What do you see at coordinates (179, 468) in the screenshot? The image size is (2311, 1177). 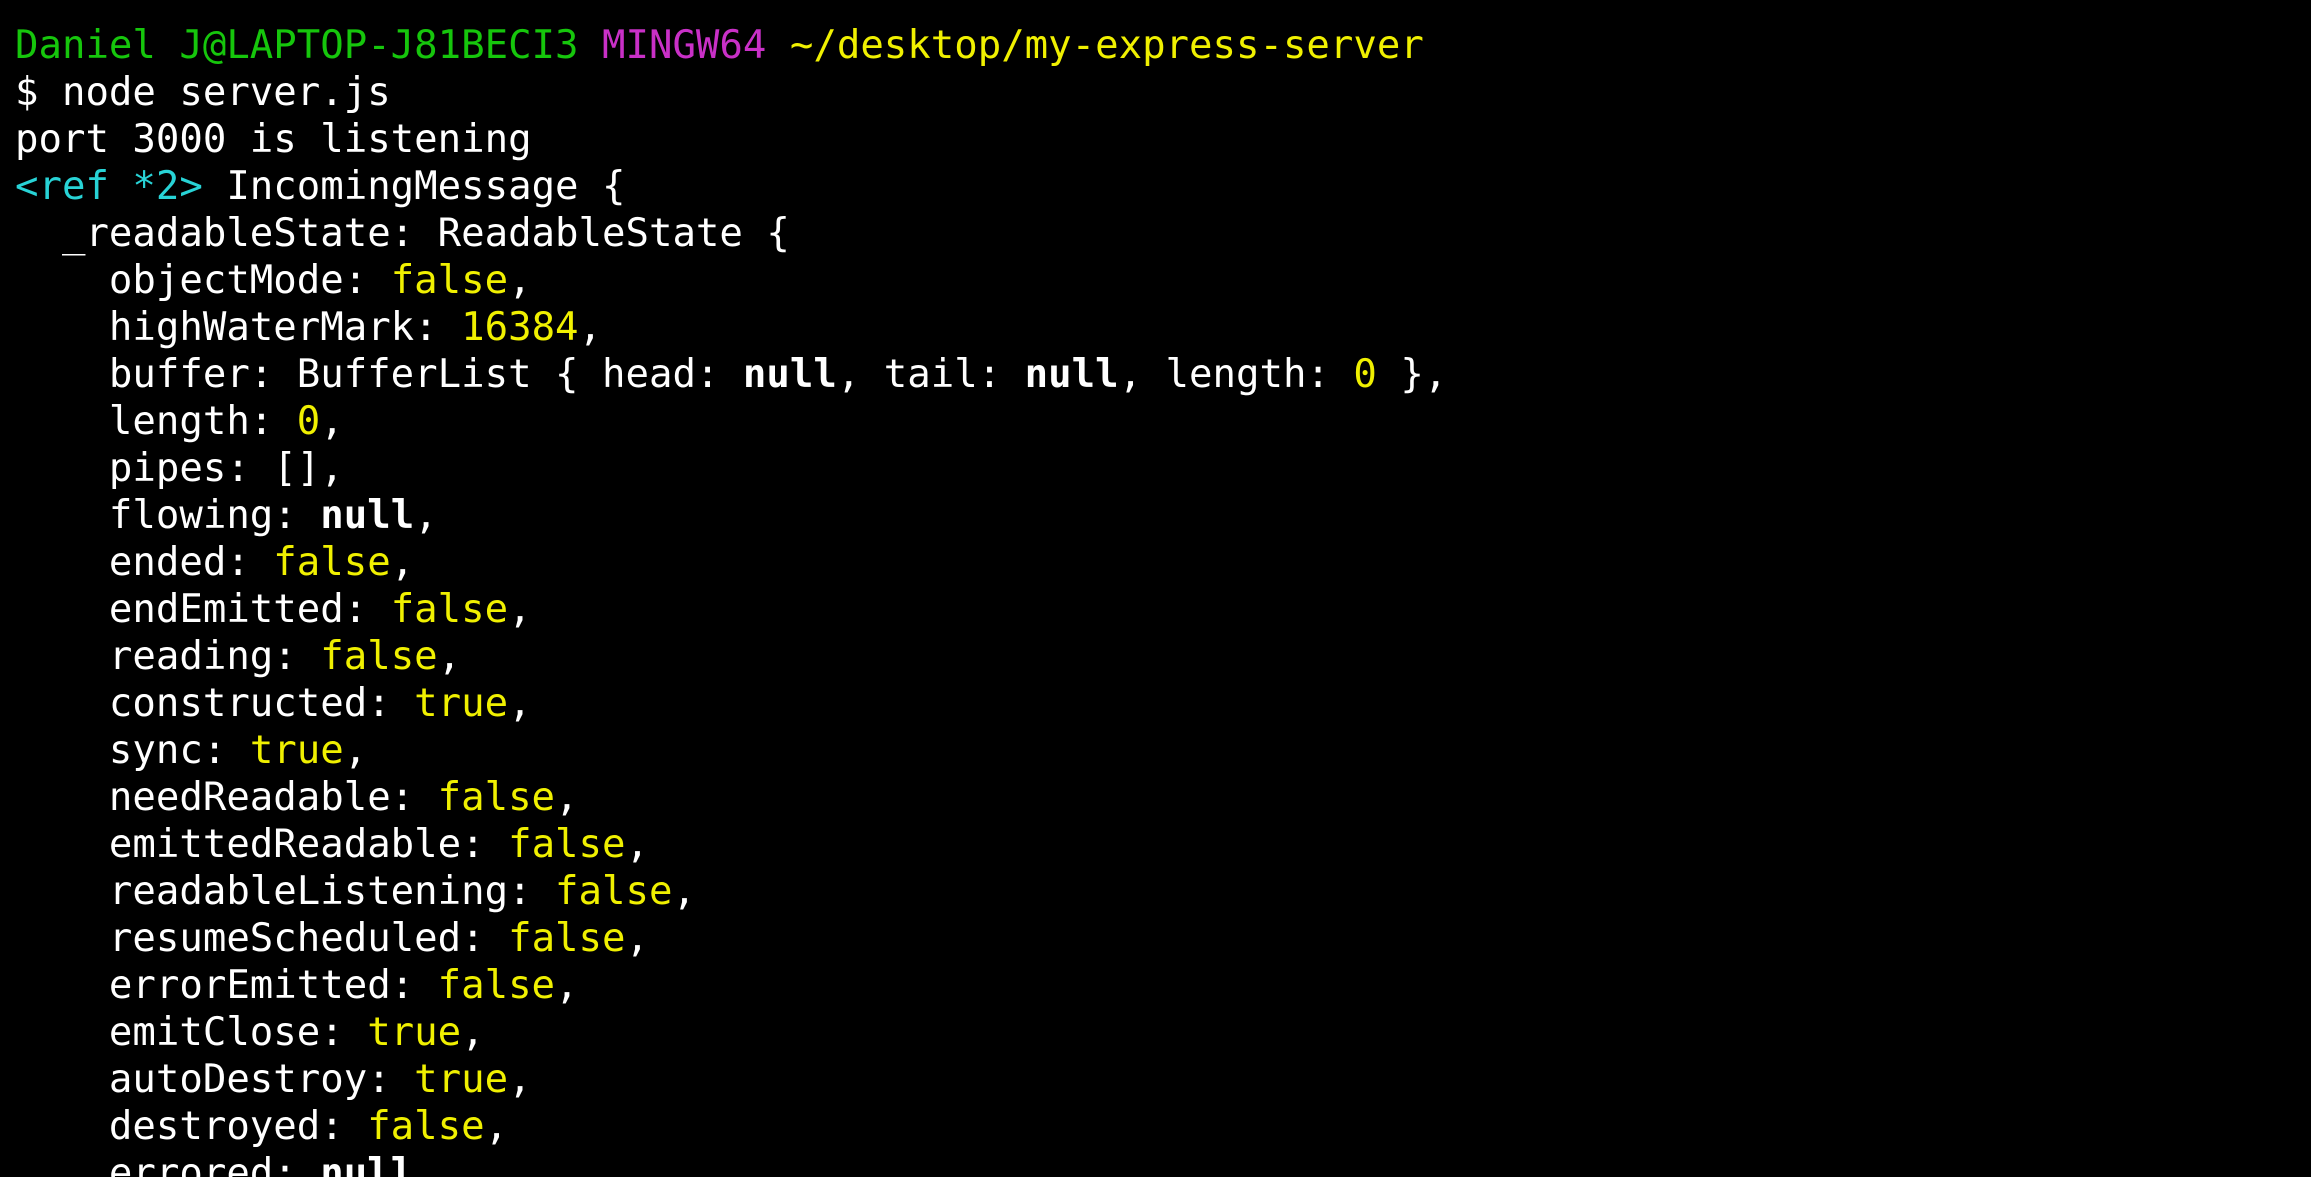 I see `terminal-text: pipes: [],` at bounding box center [179, 468].